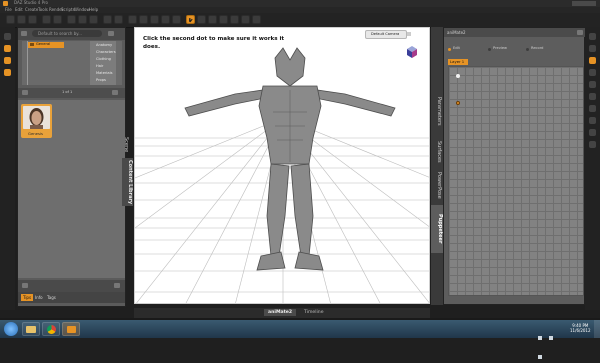 This screenshot has height=363, width=600. Describe the element at coordinates (154, 19) in the screenshot. I see `rotate-tool-button` at that location.